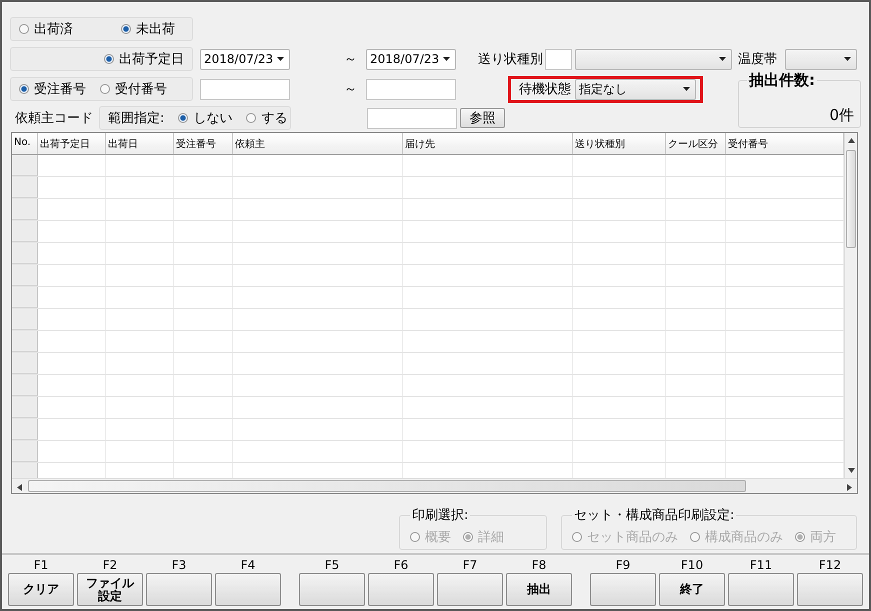 This screenshot has width=871, height=611. Describe the element at coordinates (696, 143) in the screenshot. I see `column-header: クール区分` at that location.